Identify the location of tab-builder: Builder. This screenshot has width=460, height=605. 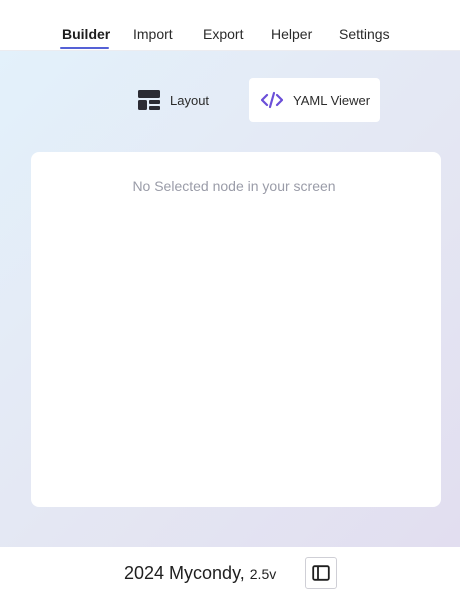
(86, 34).